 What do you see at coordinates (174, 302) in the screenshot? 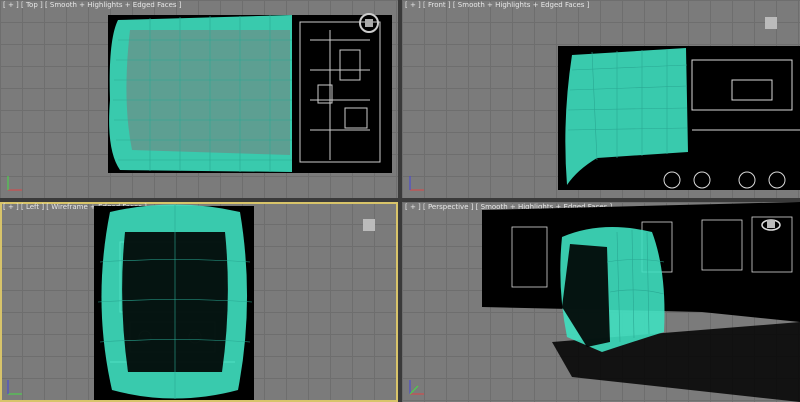
I see `viewport-left-scene` at bounding box center [174, 302].